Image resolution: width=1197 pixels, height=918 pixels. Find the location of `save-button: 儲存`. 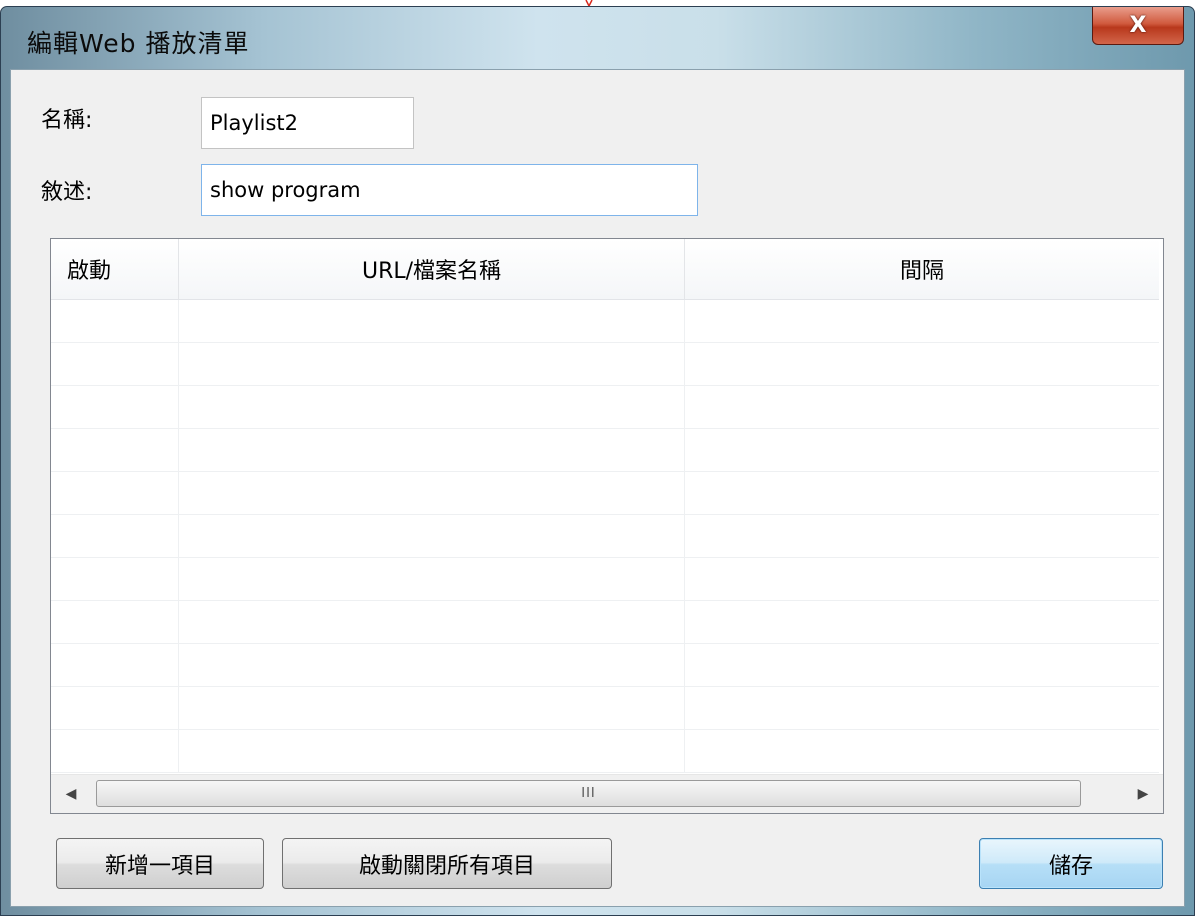

save-button: 儲存 is located at coordinates (1071, 863).